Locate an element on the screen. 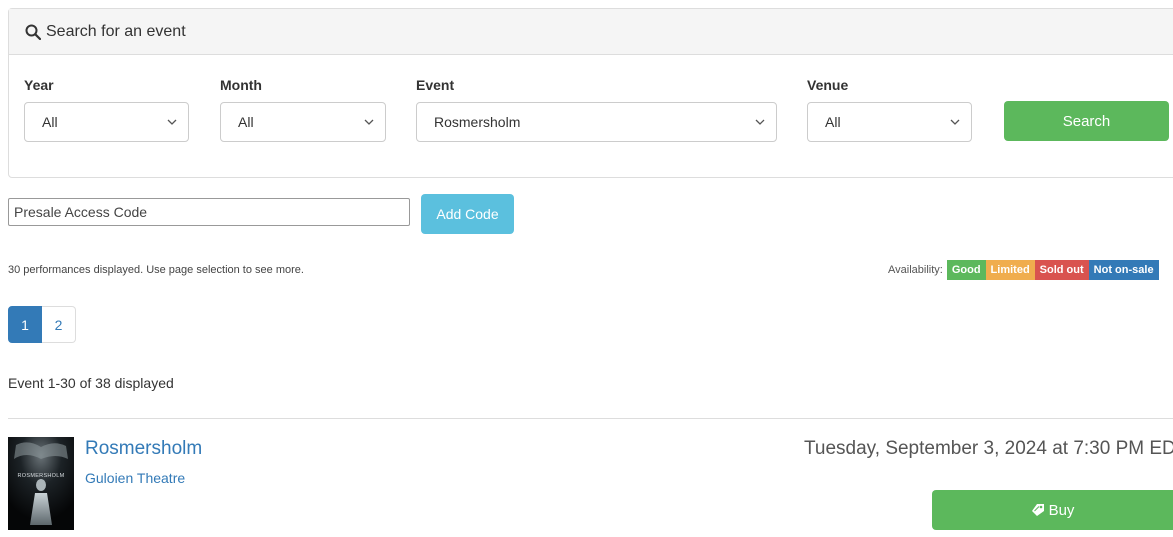 This screenshot has width=1173, height=537. venue-select: All is located at coordinates (889, 122).